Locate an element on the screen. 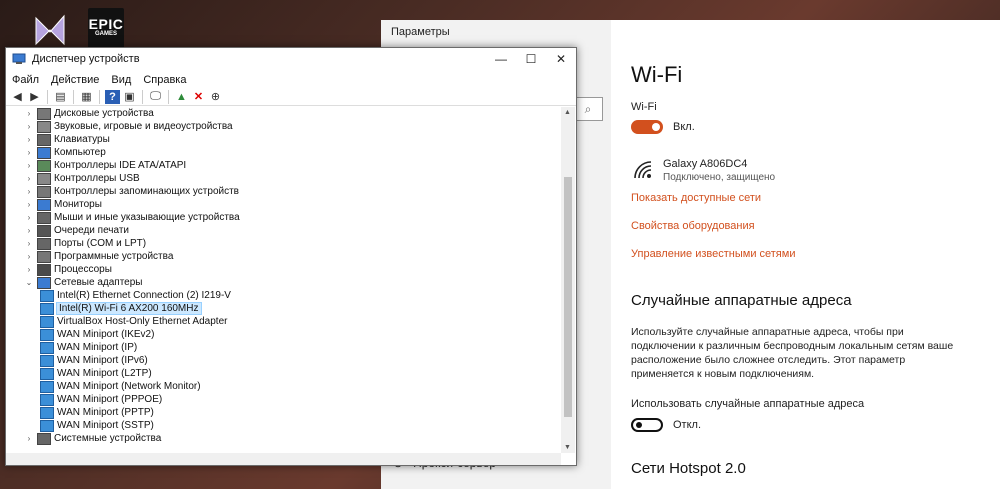 This screenshot has height=489, width=1000. wifi-signal-icon is located at coordinates (643, 170).